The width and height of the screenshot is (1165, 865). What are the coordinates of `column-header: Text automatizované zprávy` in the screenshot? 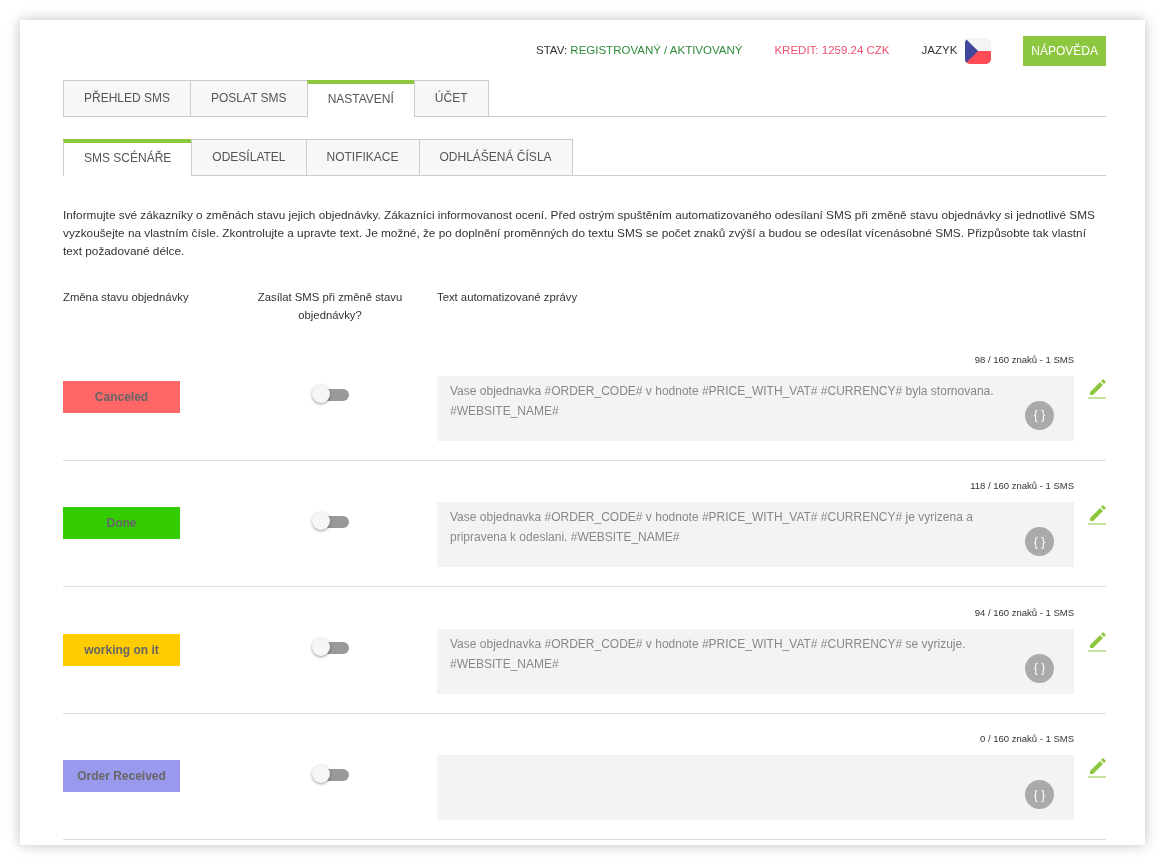 It's located at (507, 297).